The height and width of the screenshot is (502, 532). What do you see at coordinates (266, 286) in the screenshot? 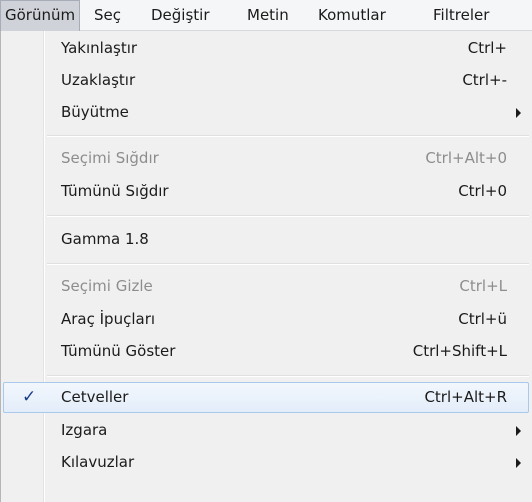
I see `menu-item-hide-selection: Seçimi Gizle Ctrl+L` at bounding box center [266, 286].